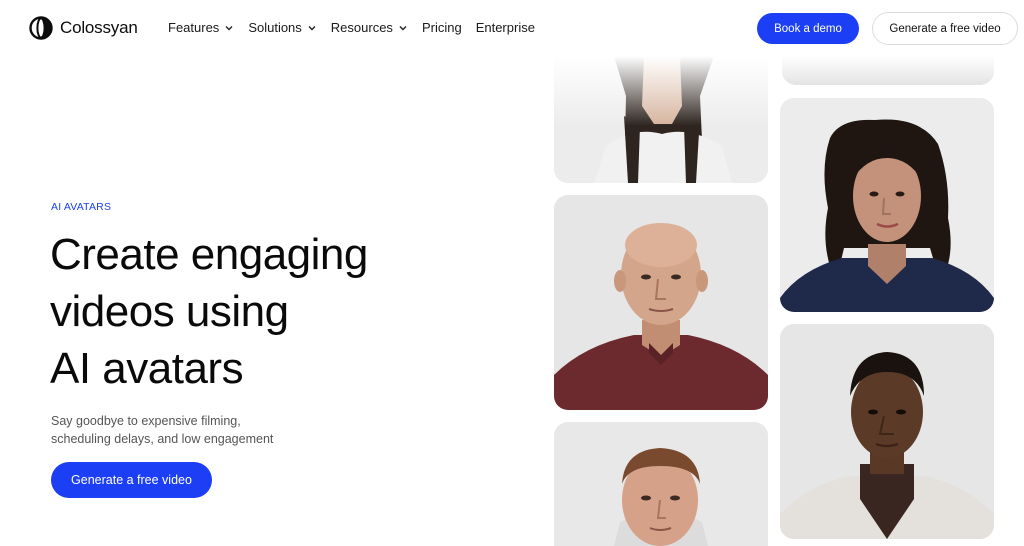  What do you see at coordinates (945, 28) in the screenshot?
I see `generate-free-video-nav-button: Generate a free video` at bounding box center [945, 28].